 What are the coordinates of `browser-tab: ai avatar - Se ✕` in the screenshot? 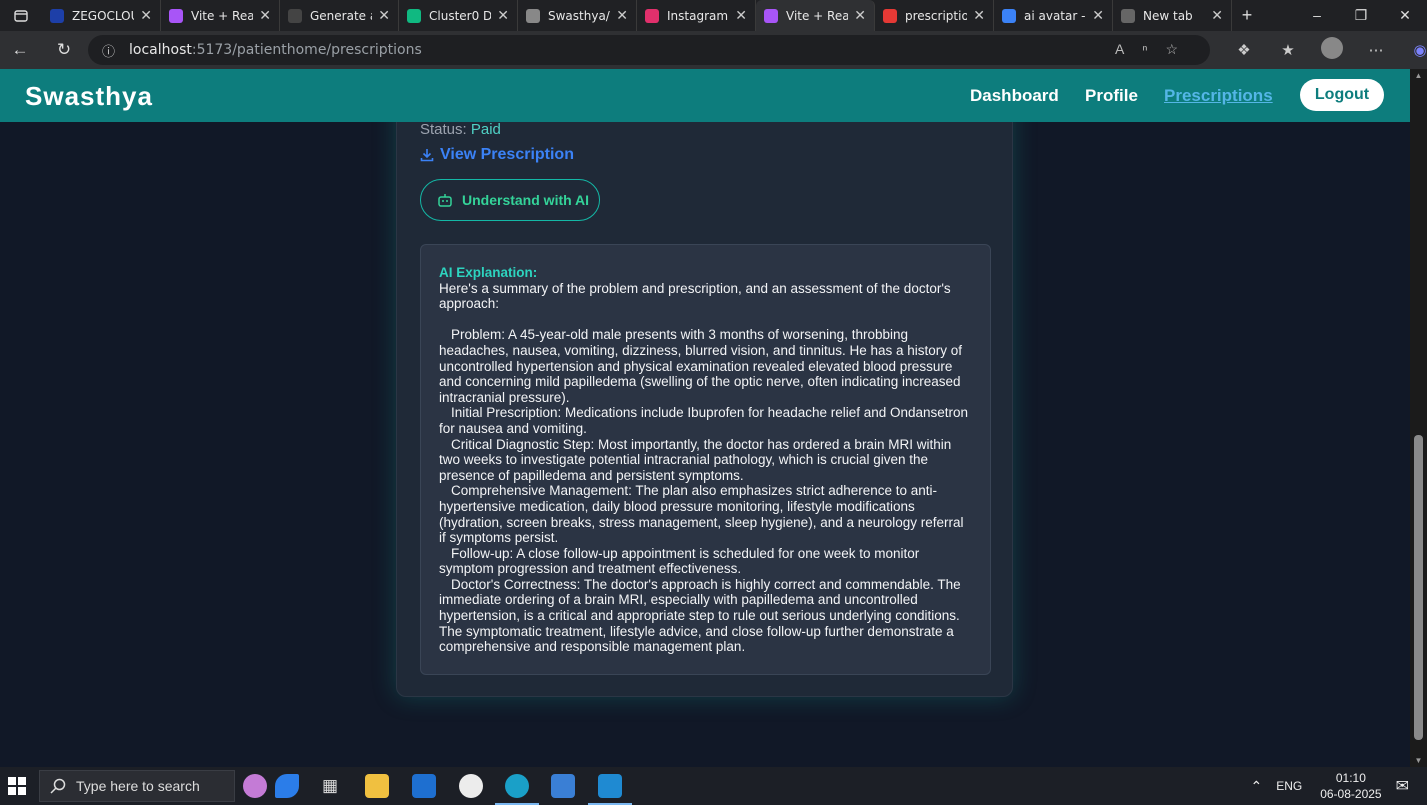 It's located at (1053, 15).